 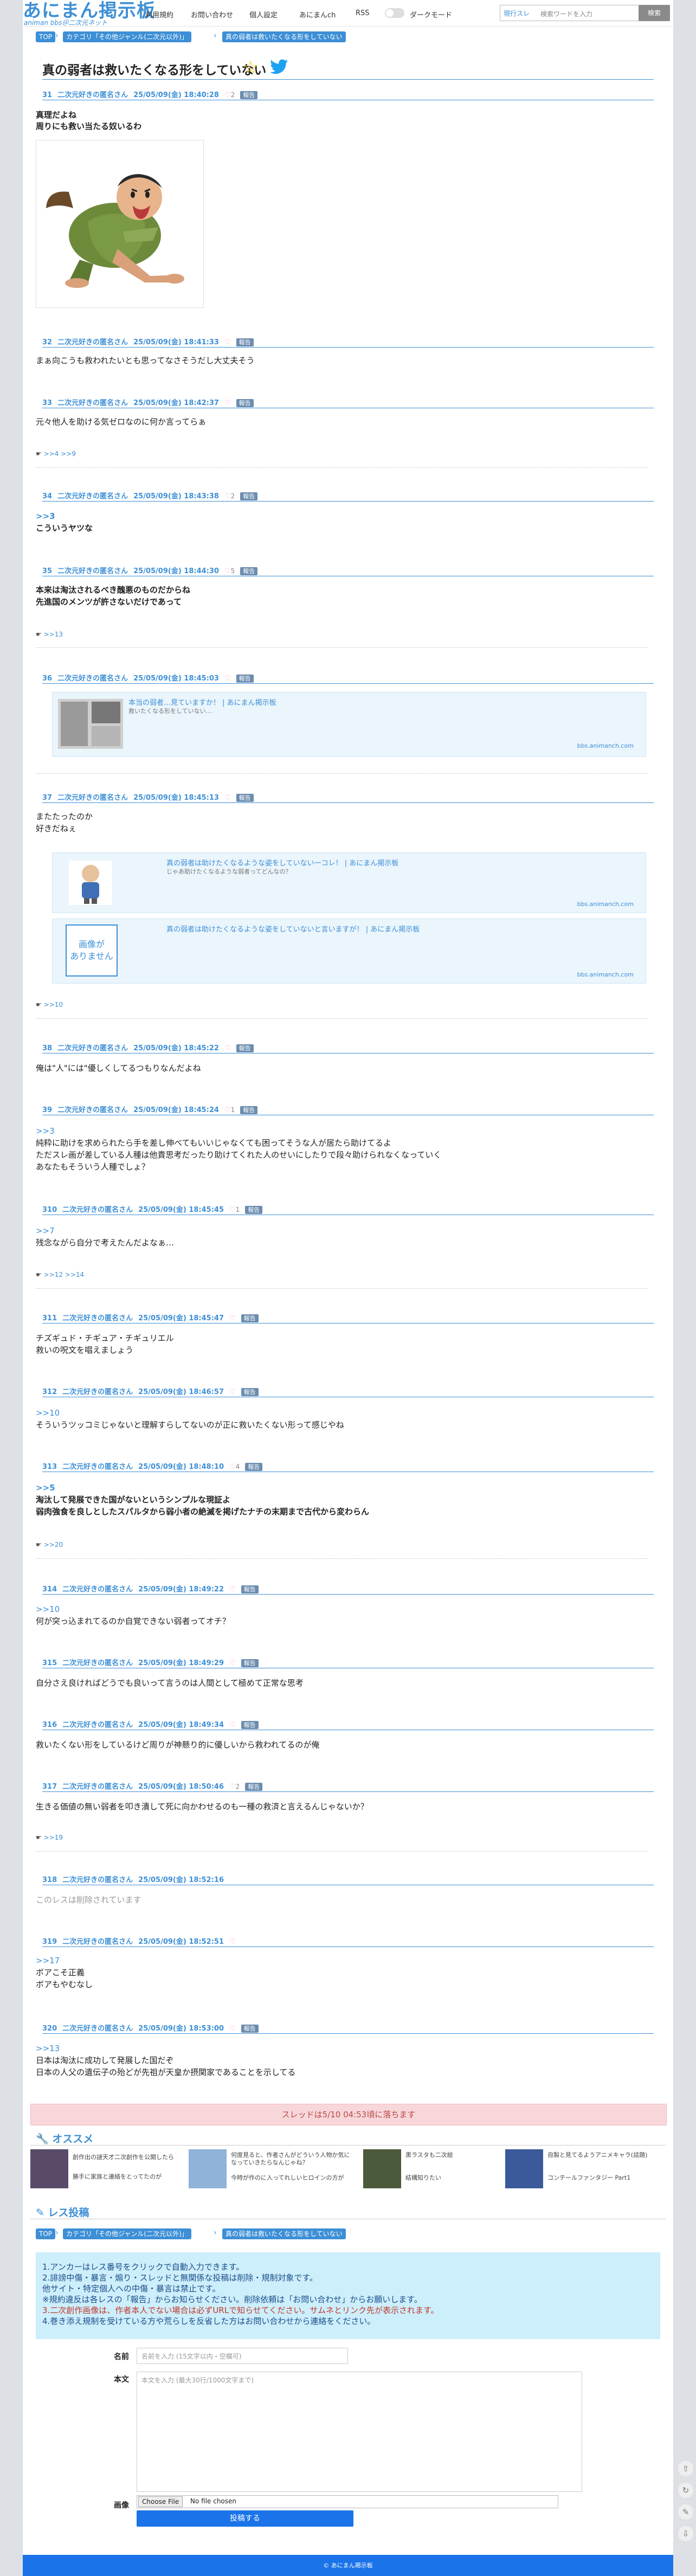 What do you see at coordinates (49, 1942) in the screenshot?
I see `post-number: 319` at bounding box center [49, 1942].